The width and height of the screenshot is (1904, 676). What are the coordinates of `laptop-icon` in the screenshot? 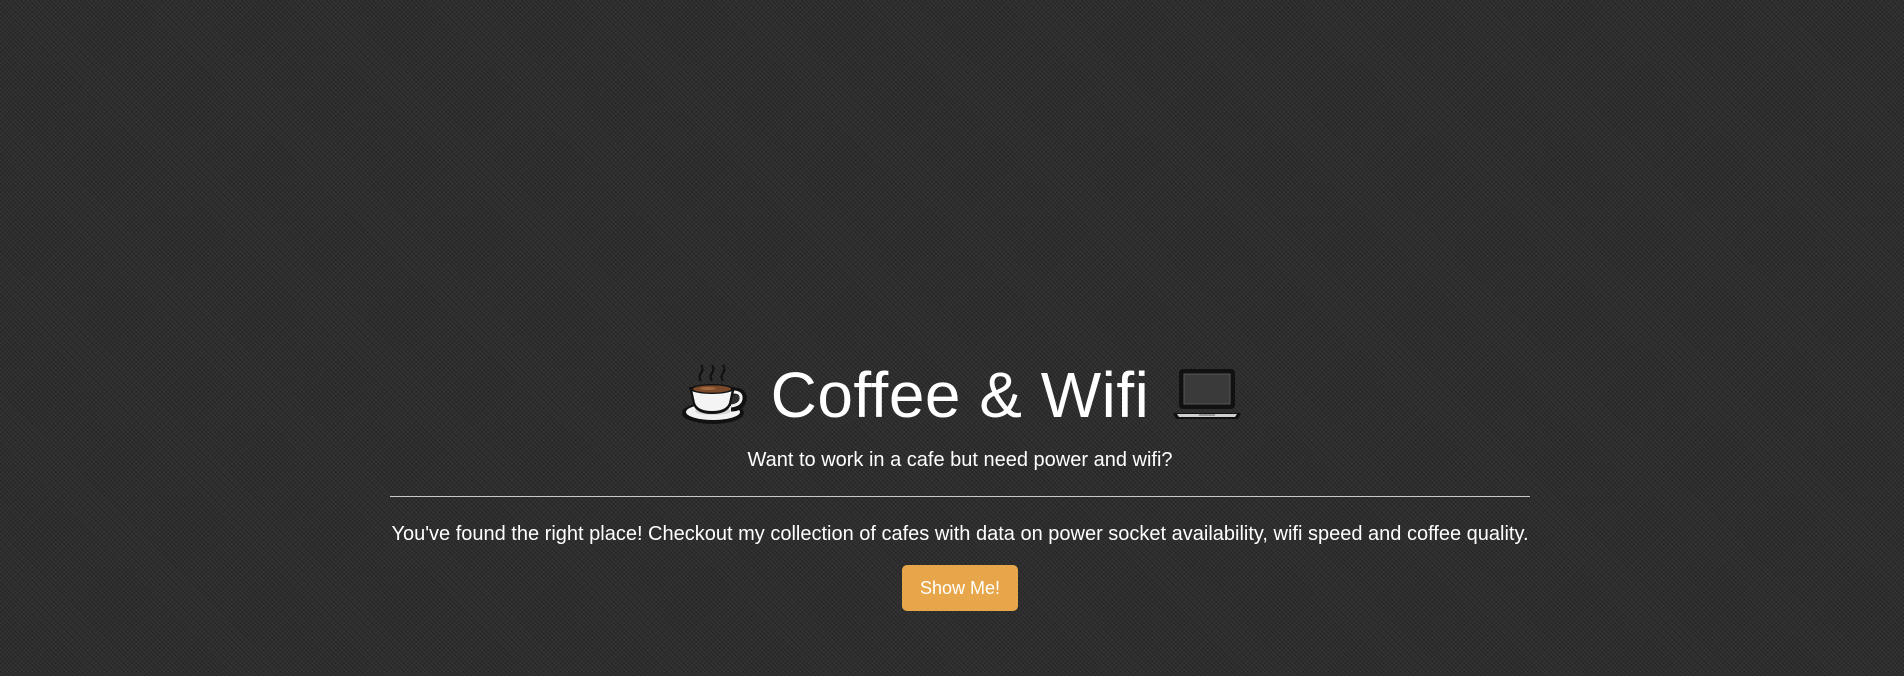 It's located at (1207, 395).